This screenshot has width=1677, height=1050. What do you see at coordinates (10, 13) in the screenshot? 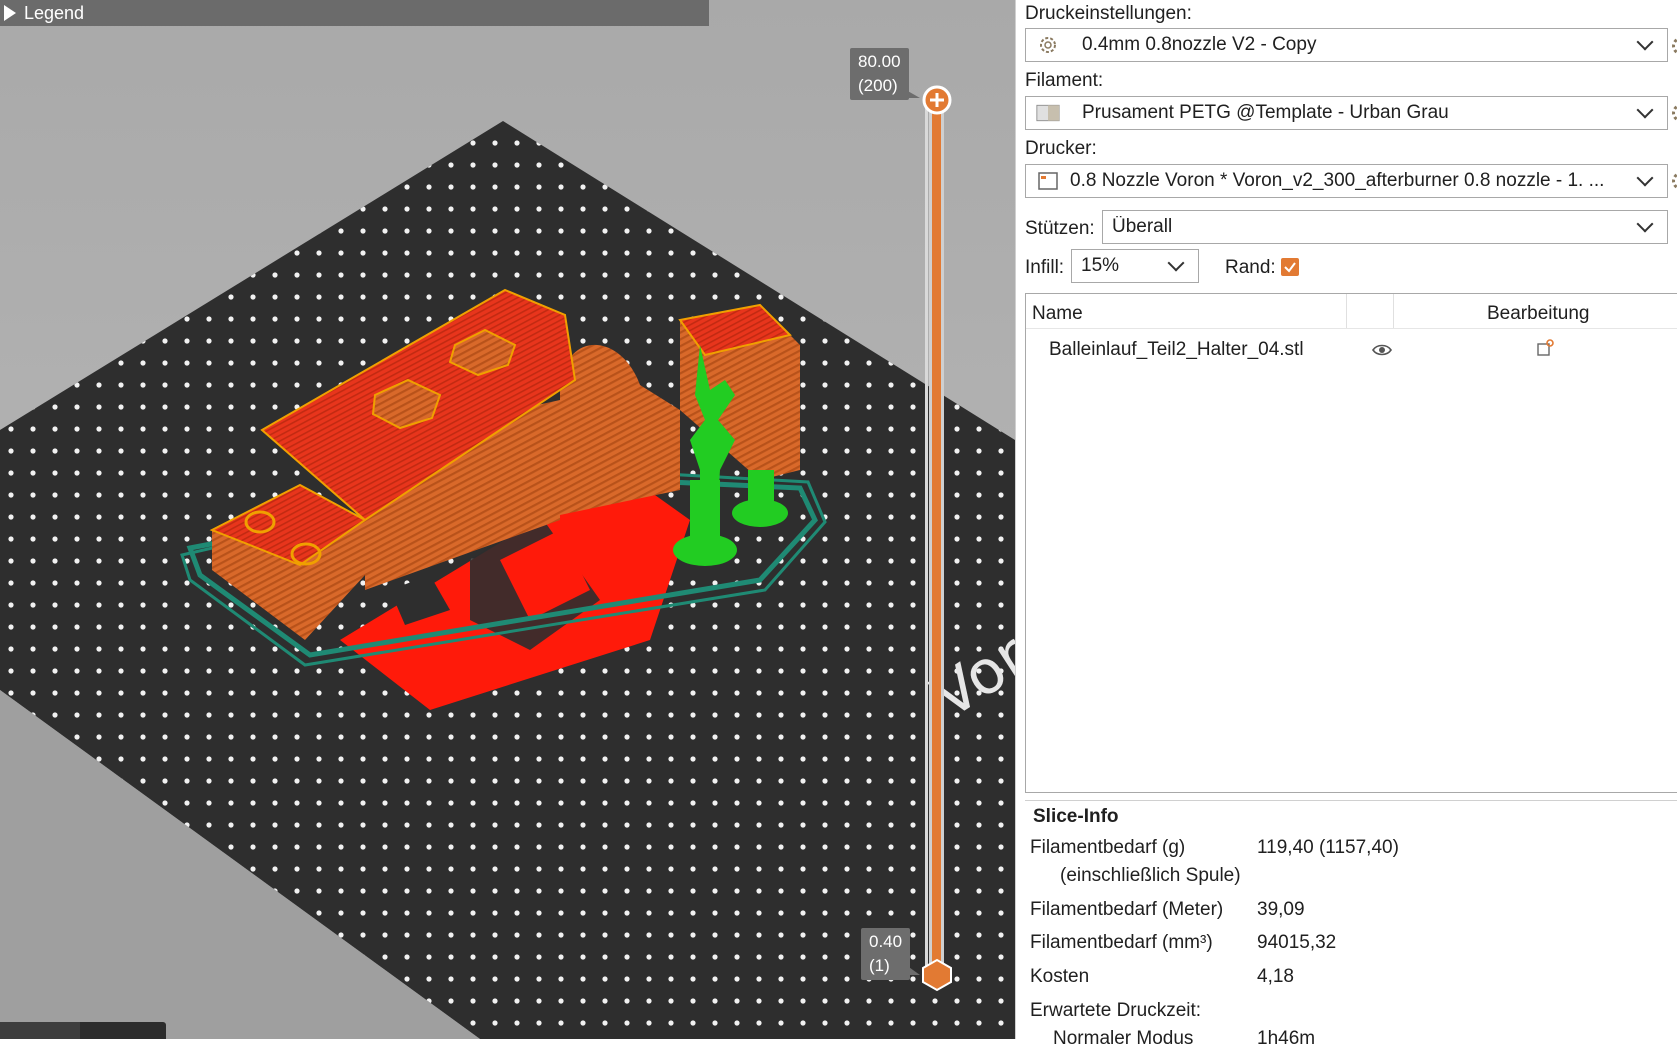
I see `expand-arrow-icon` at bounding box center [10, 13].